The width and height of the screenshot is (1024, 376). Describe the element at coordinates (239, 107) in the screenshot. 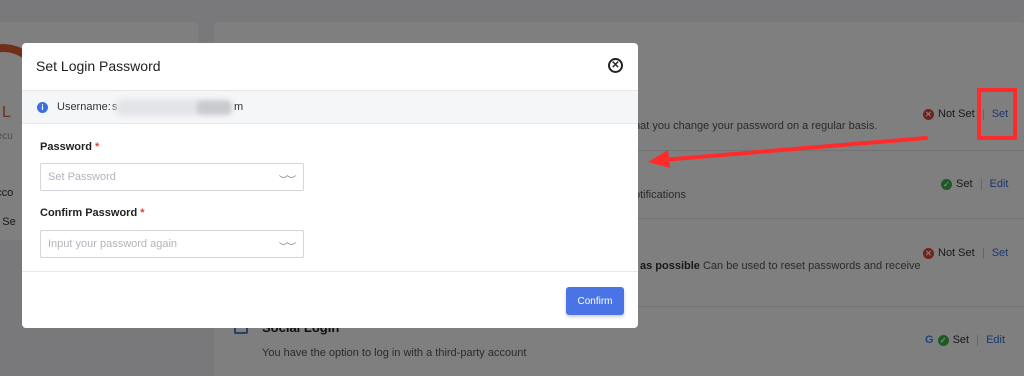

I see `username-end: m` at that location.